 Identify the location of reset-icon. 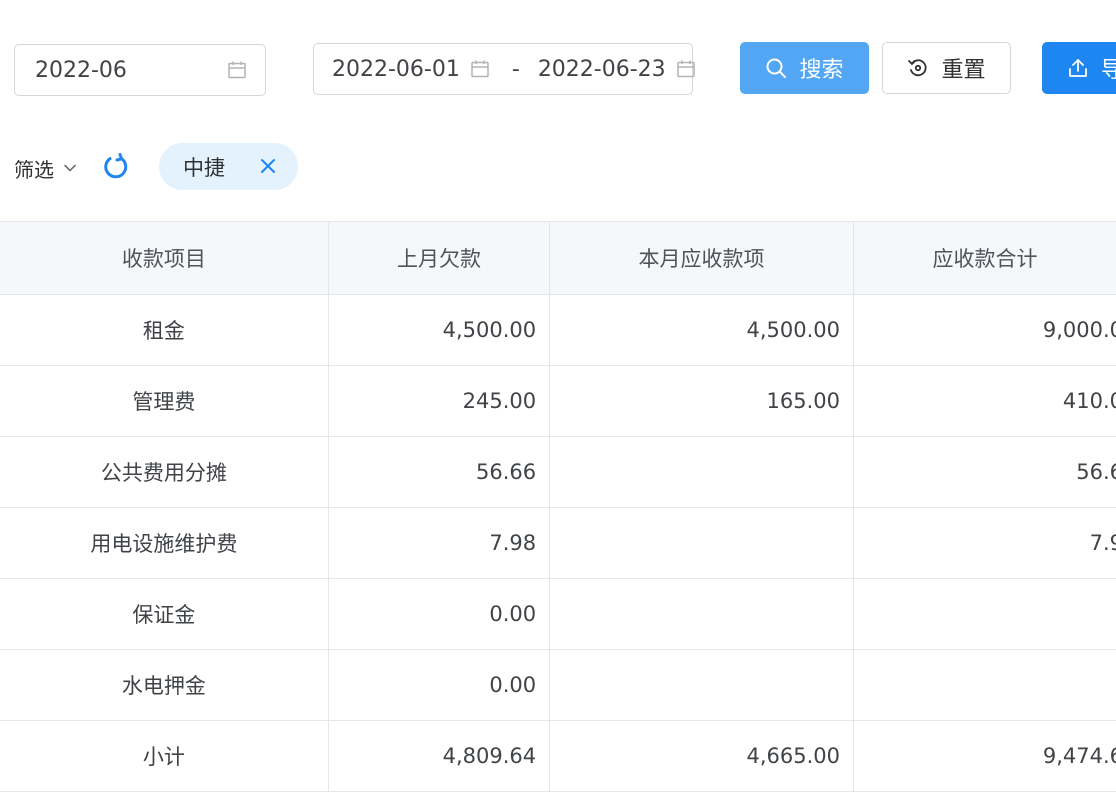
(918, 68).